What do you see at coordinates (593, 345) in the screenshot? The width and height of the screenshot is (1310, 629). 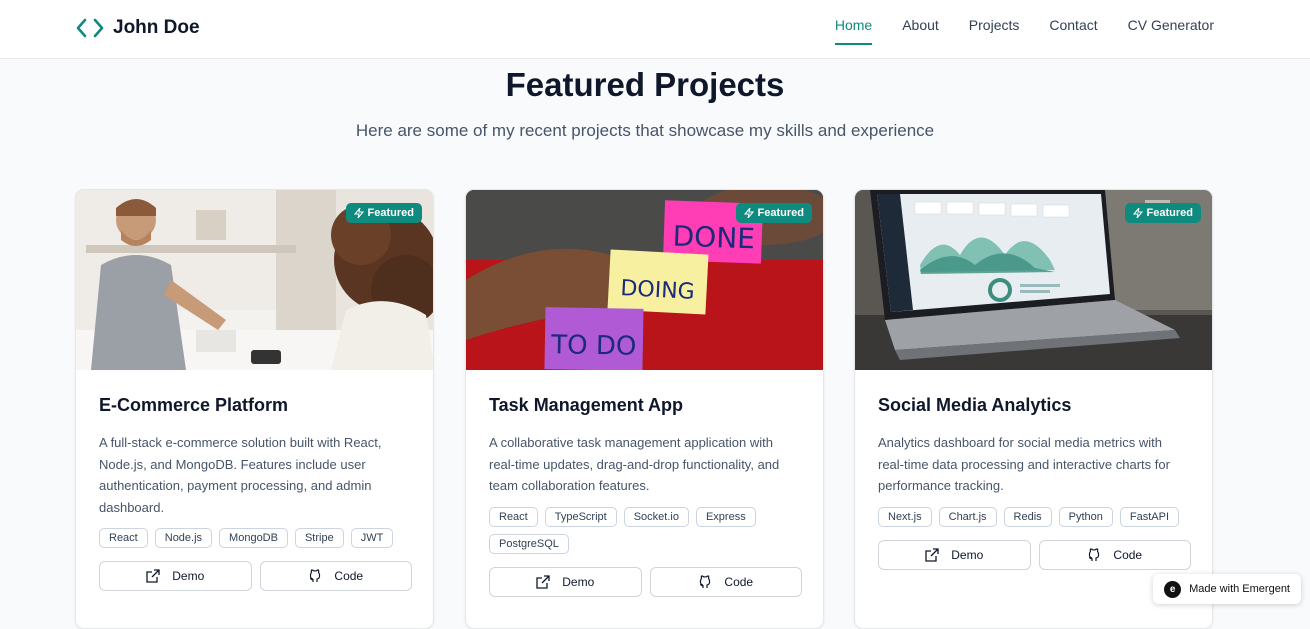 I see `sticky-note-todo: TO DO` at bounding box center [593, 345].